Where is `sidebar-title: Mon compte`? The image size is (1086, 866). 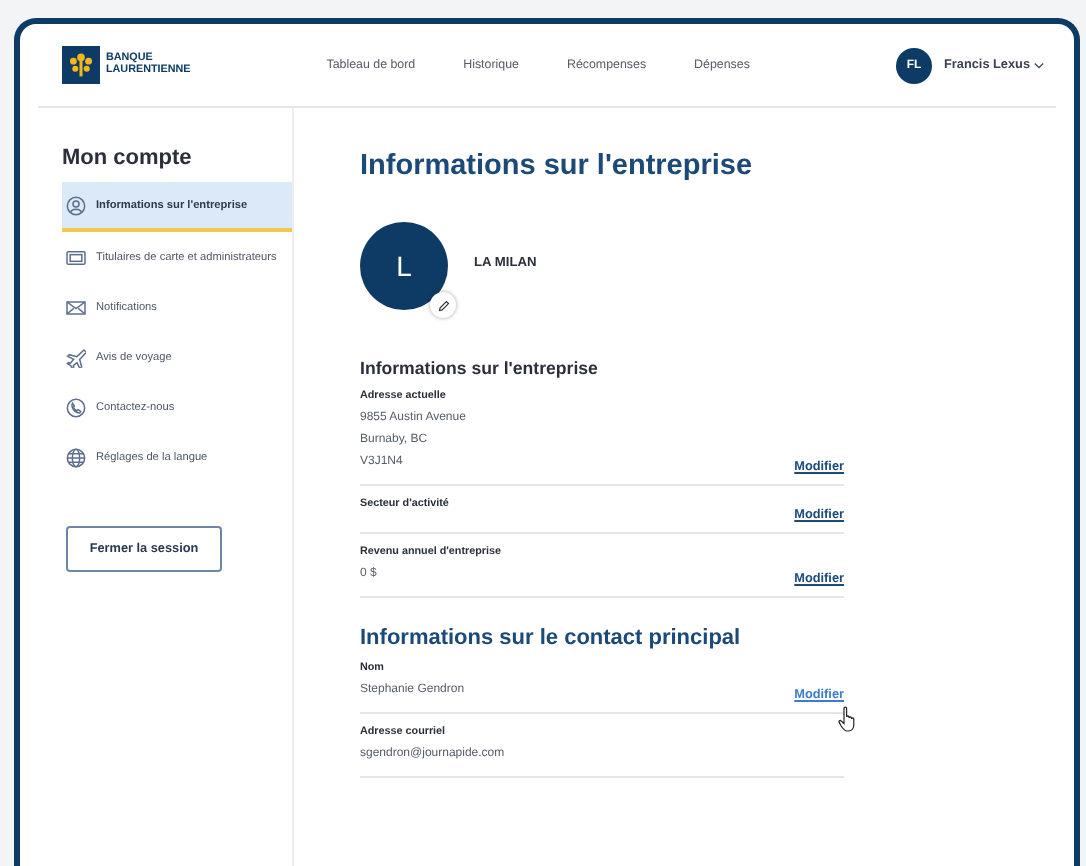
sidebar-title: Mon compte is located at coordinates (128, 158).